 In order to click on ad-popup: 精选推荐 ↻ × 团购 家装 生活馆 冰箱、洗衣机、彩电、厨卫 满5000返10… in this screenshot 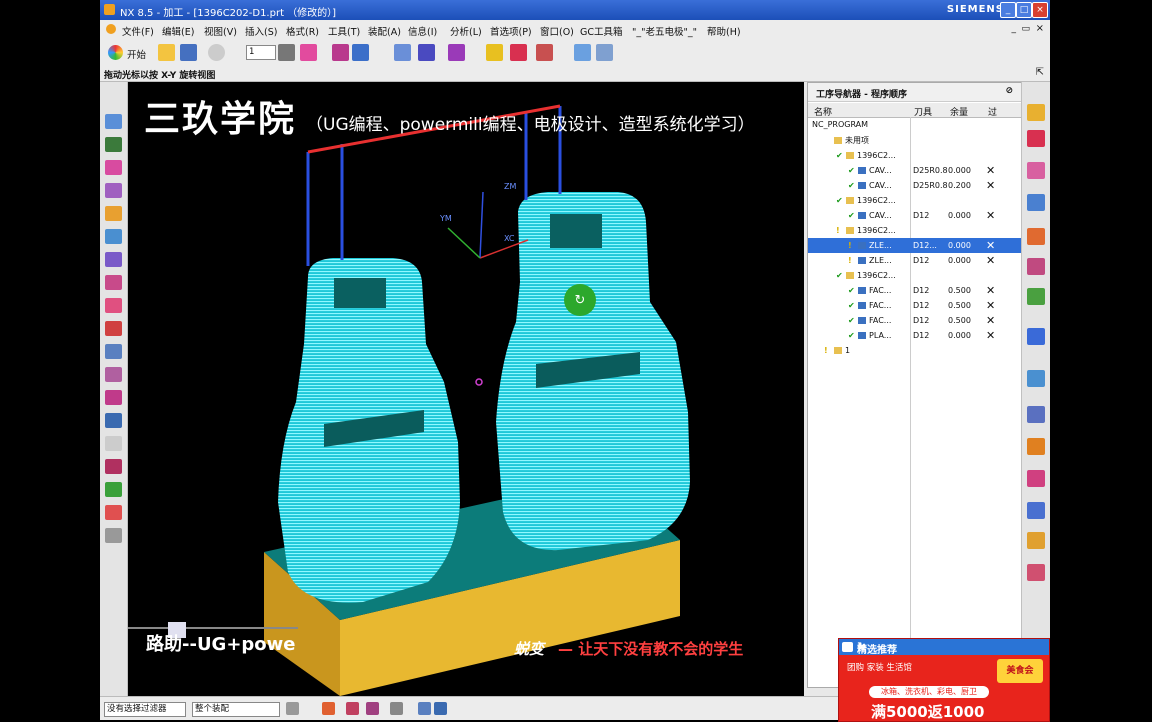, I will do `click(944, 680)`.